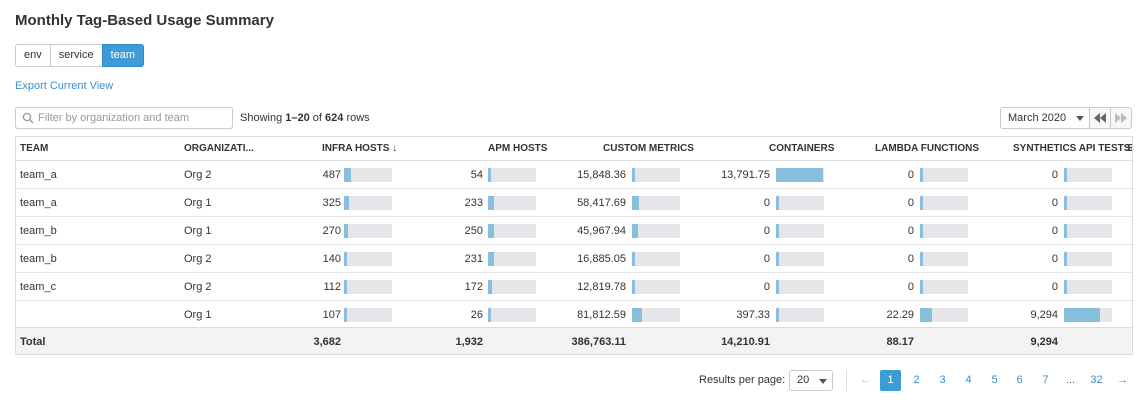 Image resolution: width=1148 pixels, height=406 pixels. What do you see at coordinates (34, 148) in the screenshot?
I see `column-header-team: TEAM` at bounding box center [34, 148].